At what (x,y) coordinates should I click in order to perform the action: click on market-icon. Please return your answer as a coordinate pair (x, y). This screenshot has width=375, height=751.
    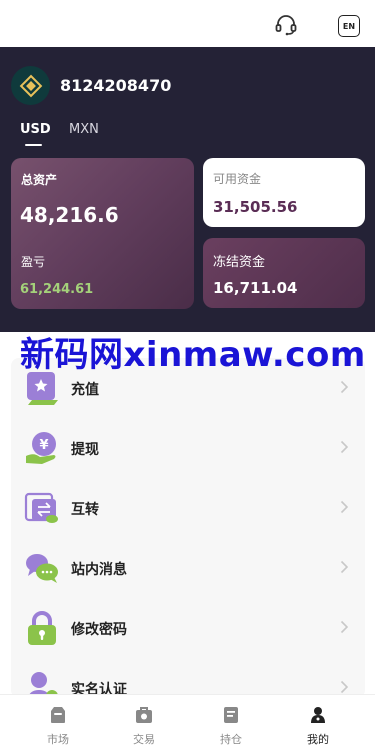
    Looking at the image, I should click on (58, 715).